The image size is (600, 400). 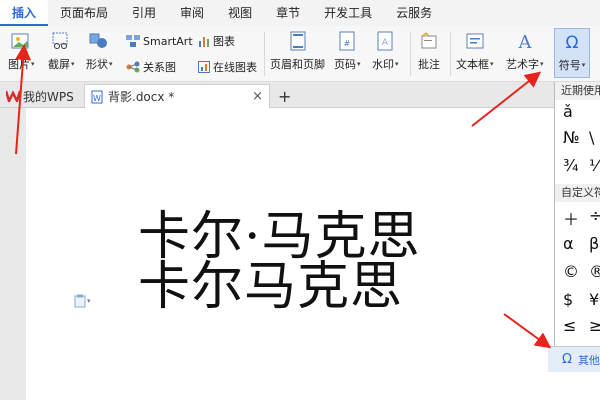 I want to click on textbox-label: 文本框, so click(x=472, y=64).